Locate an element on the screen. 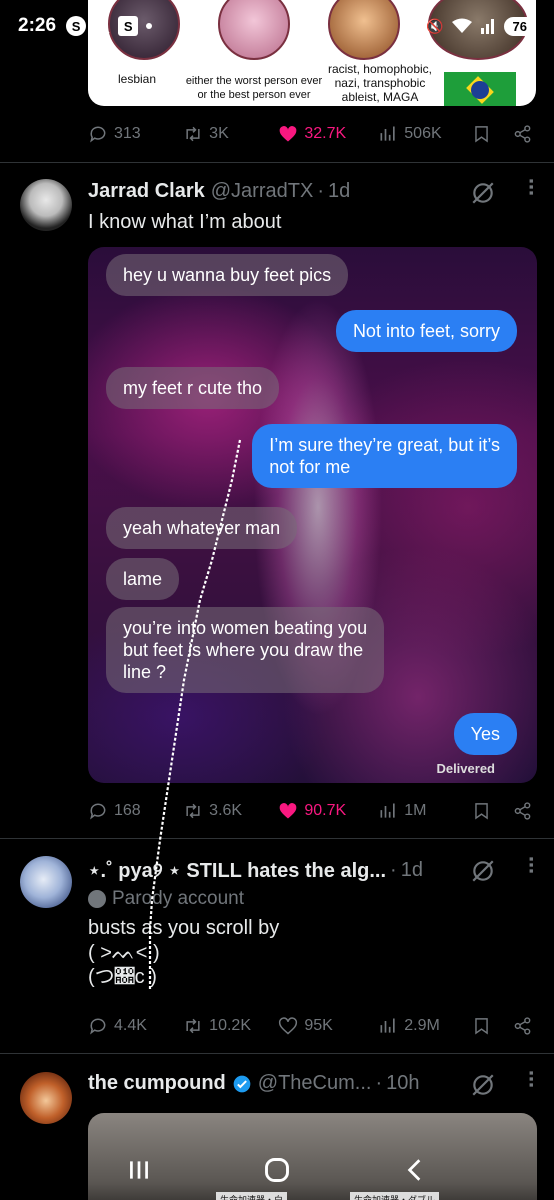  avatar-cumpound is located at coordinates (46, 1098).